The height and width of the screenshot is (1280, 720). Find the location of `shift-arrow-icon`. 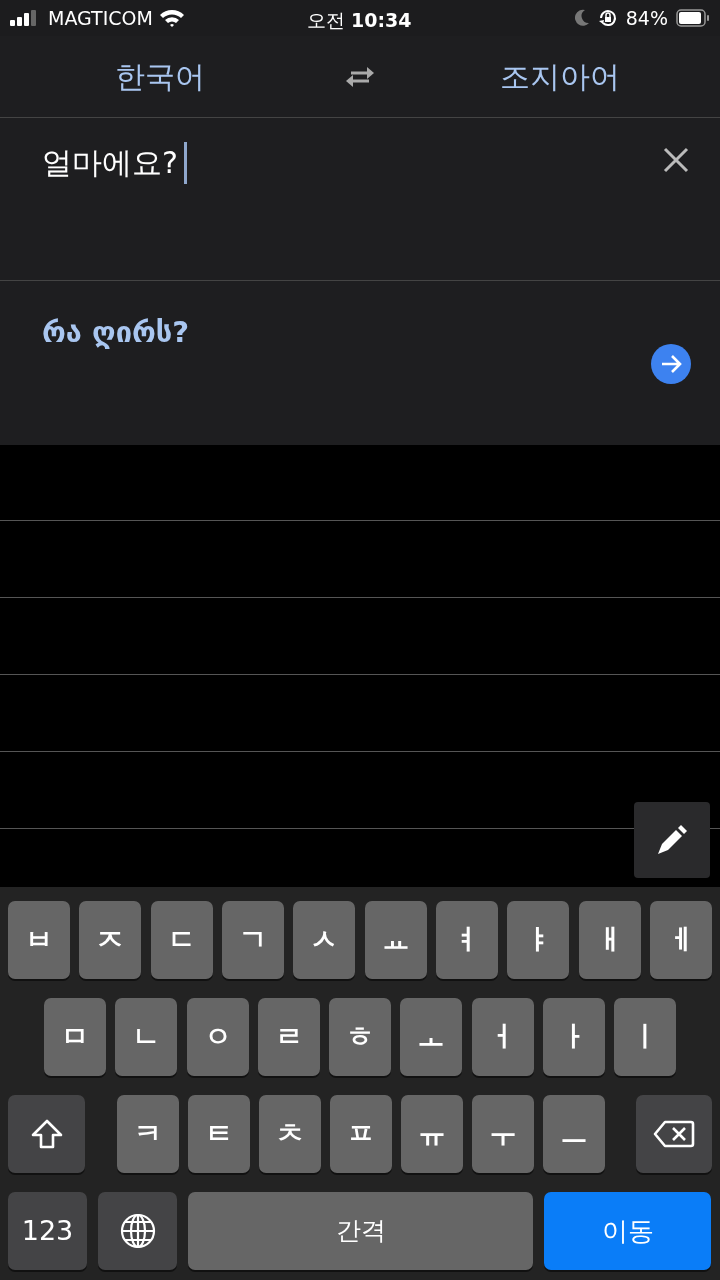

shift-arrow-icon is located at coordinates (46, 1134).